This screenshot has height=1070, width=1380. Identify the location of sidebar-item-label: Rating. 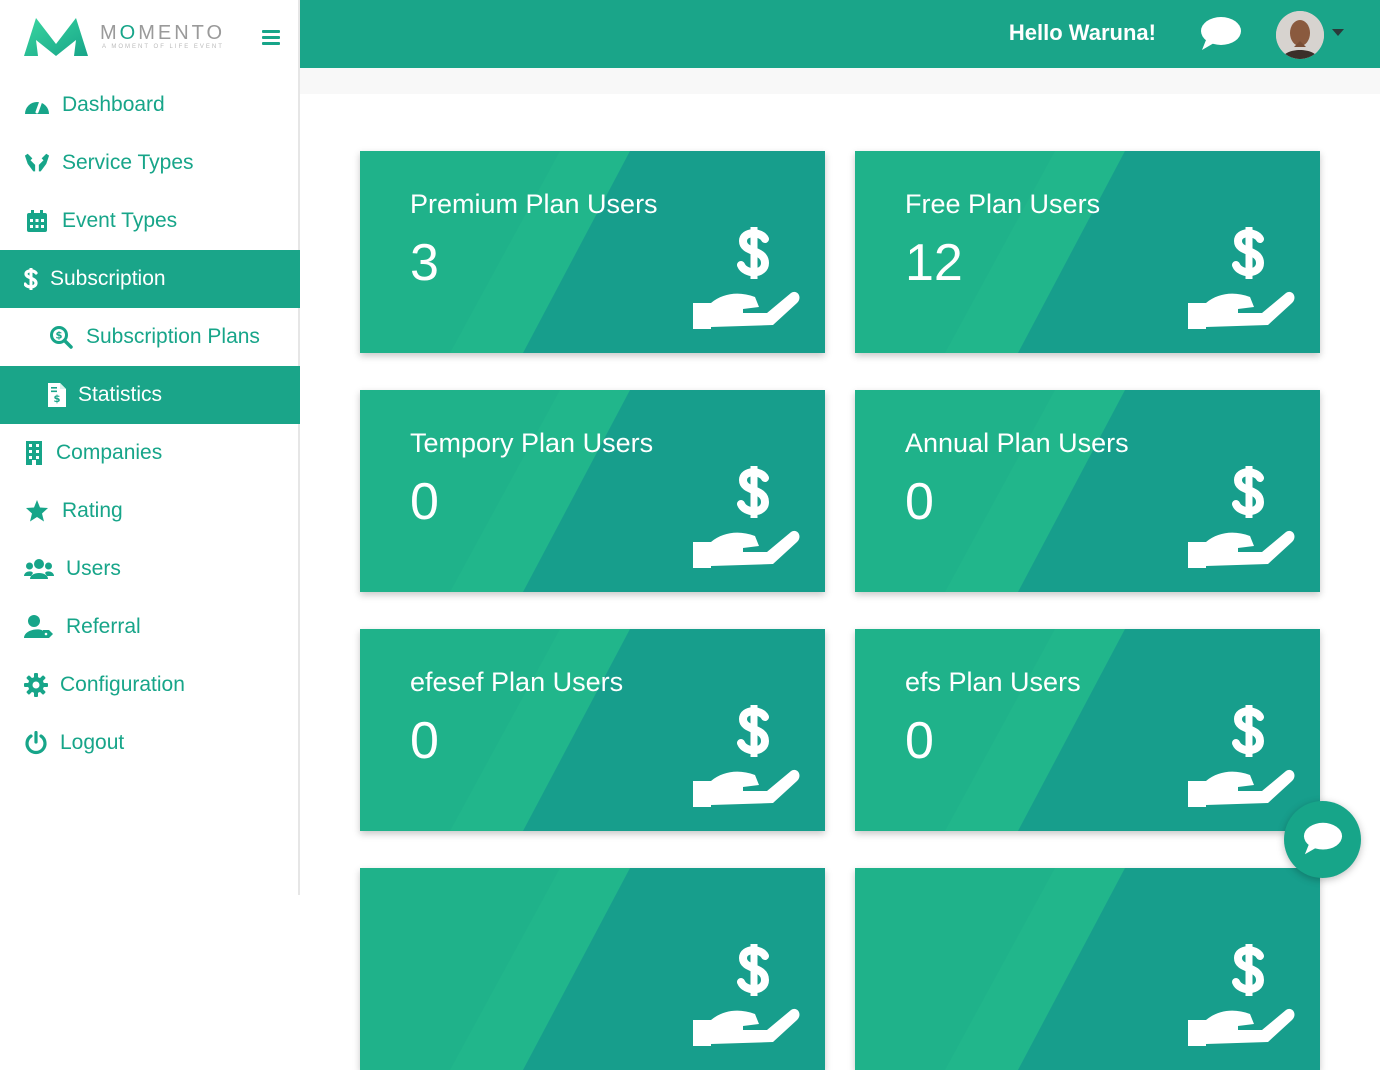
(92, 510).